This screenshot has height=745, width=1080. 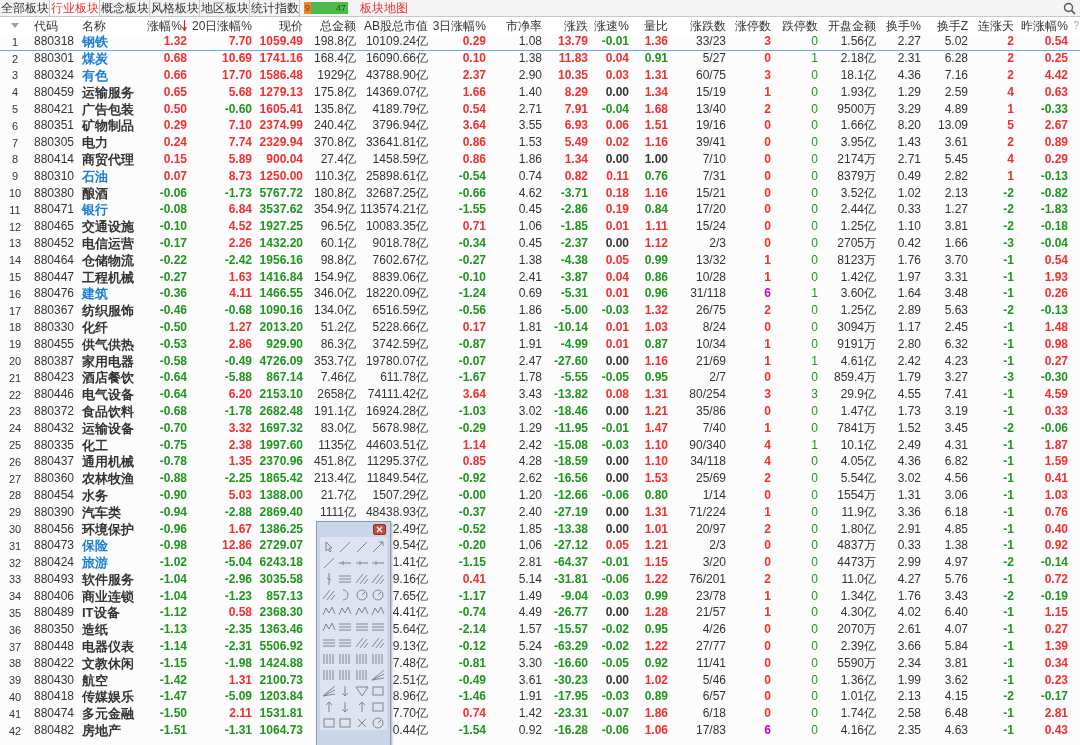 I want to click on column-header: 涨跌, so click(x=576, y=25).